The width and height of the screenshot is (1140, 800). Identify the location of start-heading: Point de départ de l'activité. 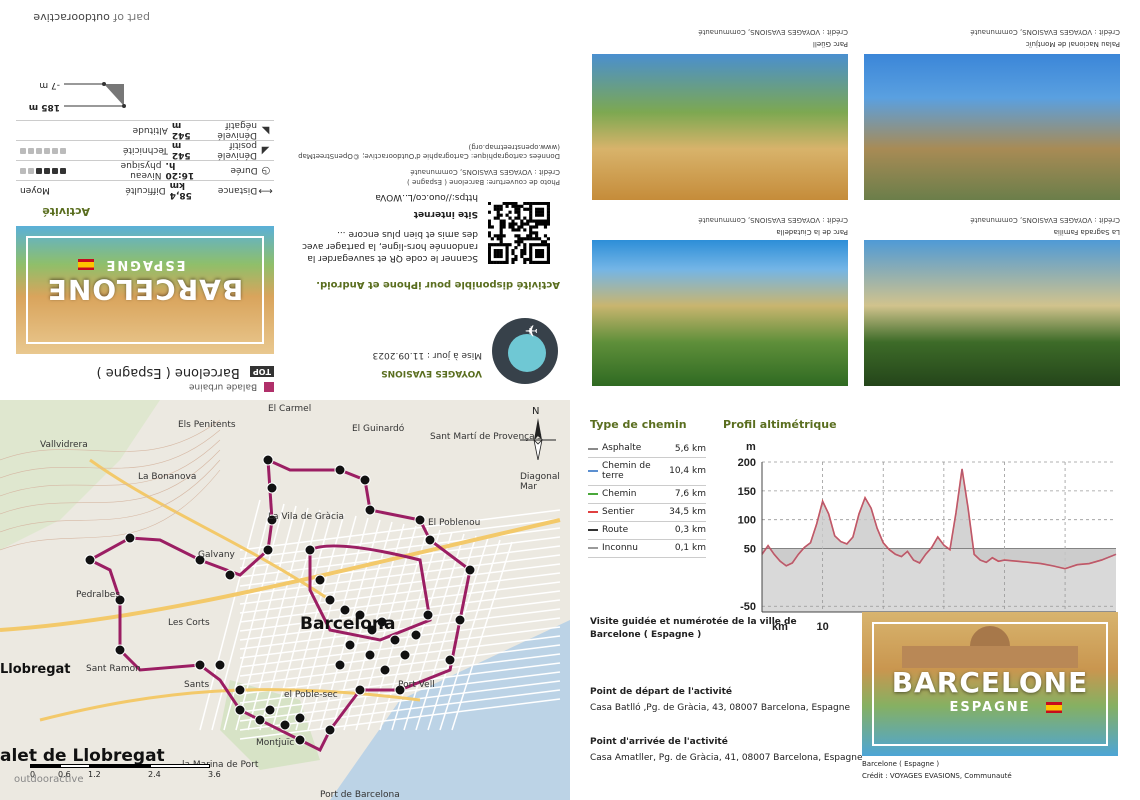
(661, 692).